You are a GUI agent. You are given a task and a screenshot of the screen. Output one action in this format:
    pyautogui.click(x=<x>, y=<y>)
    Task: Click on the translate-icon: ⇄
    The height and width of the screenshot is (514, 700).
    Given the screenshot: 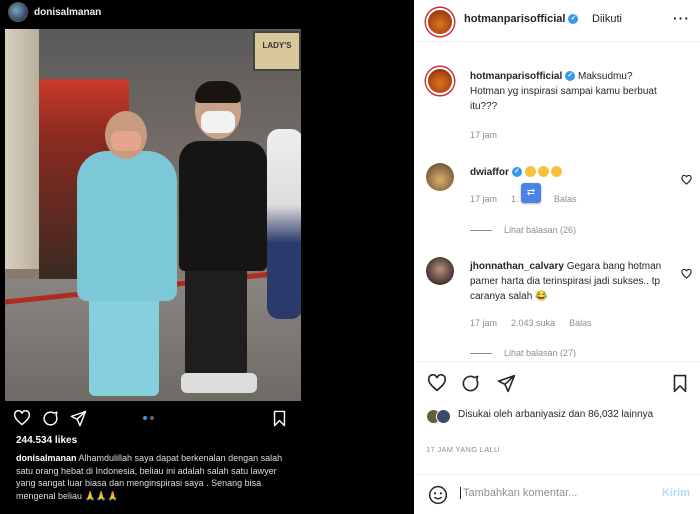 What is the action you would take?
    pyautogui.click(x=531, y=193)
    